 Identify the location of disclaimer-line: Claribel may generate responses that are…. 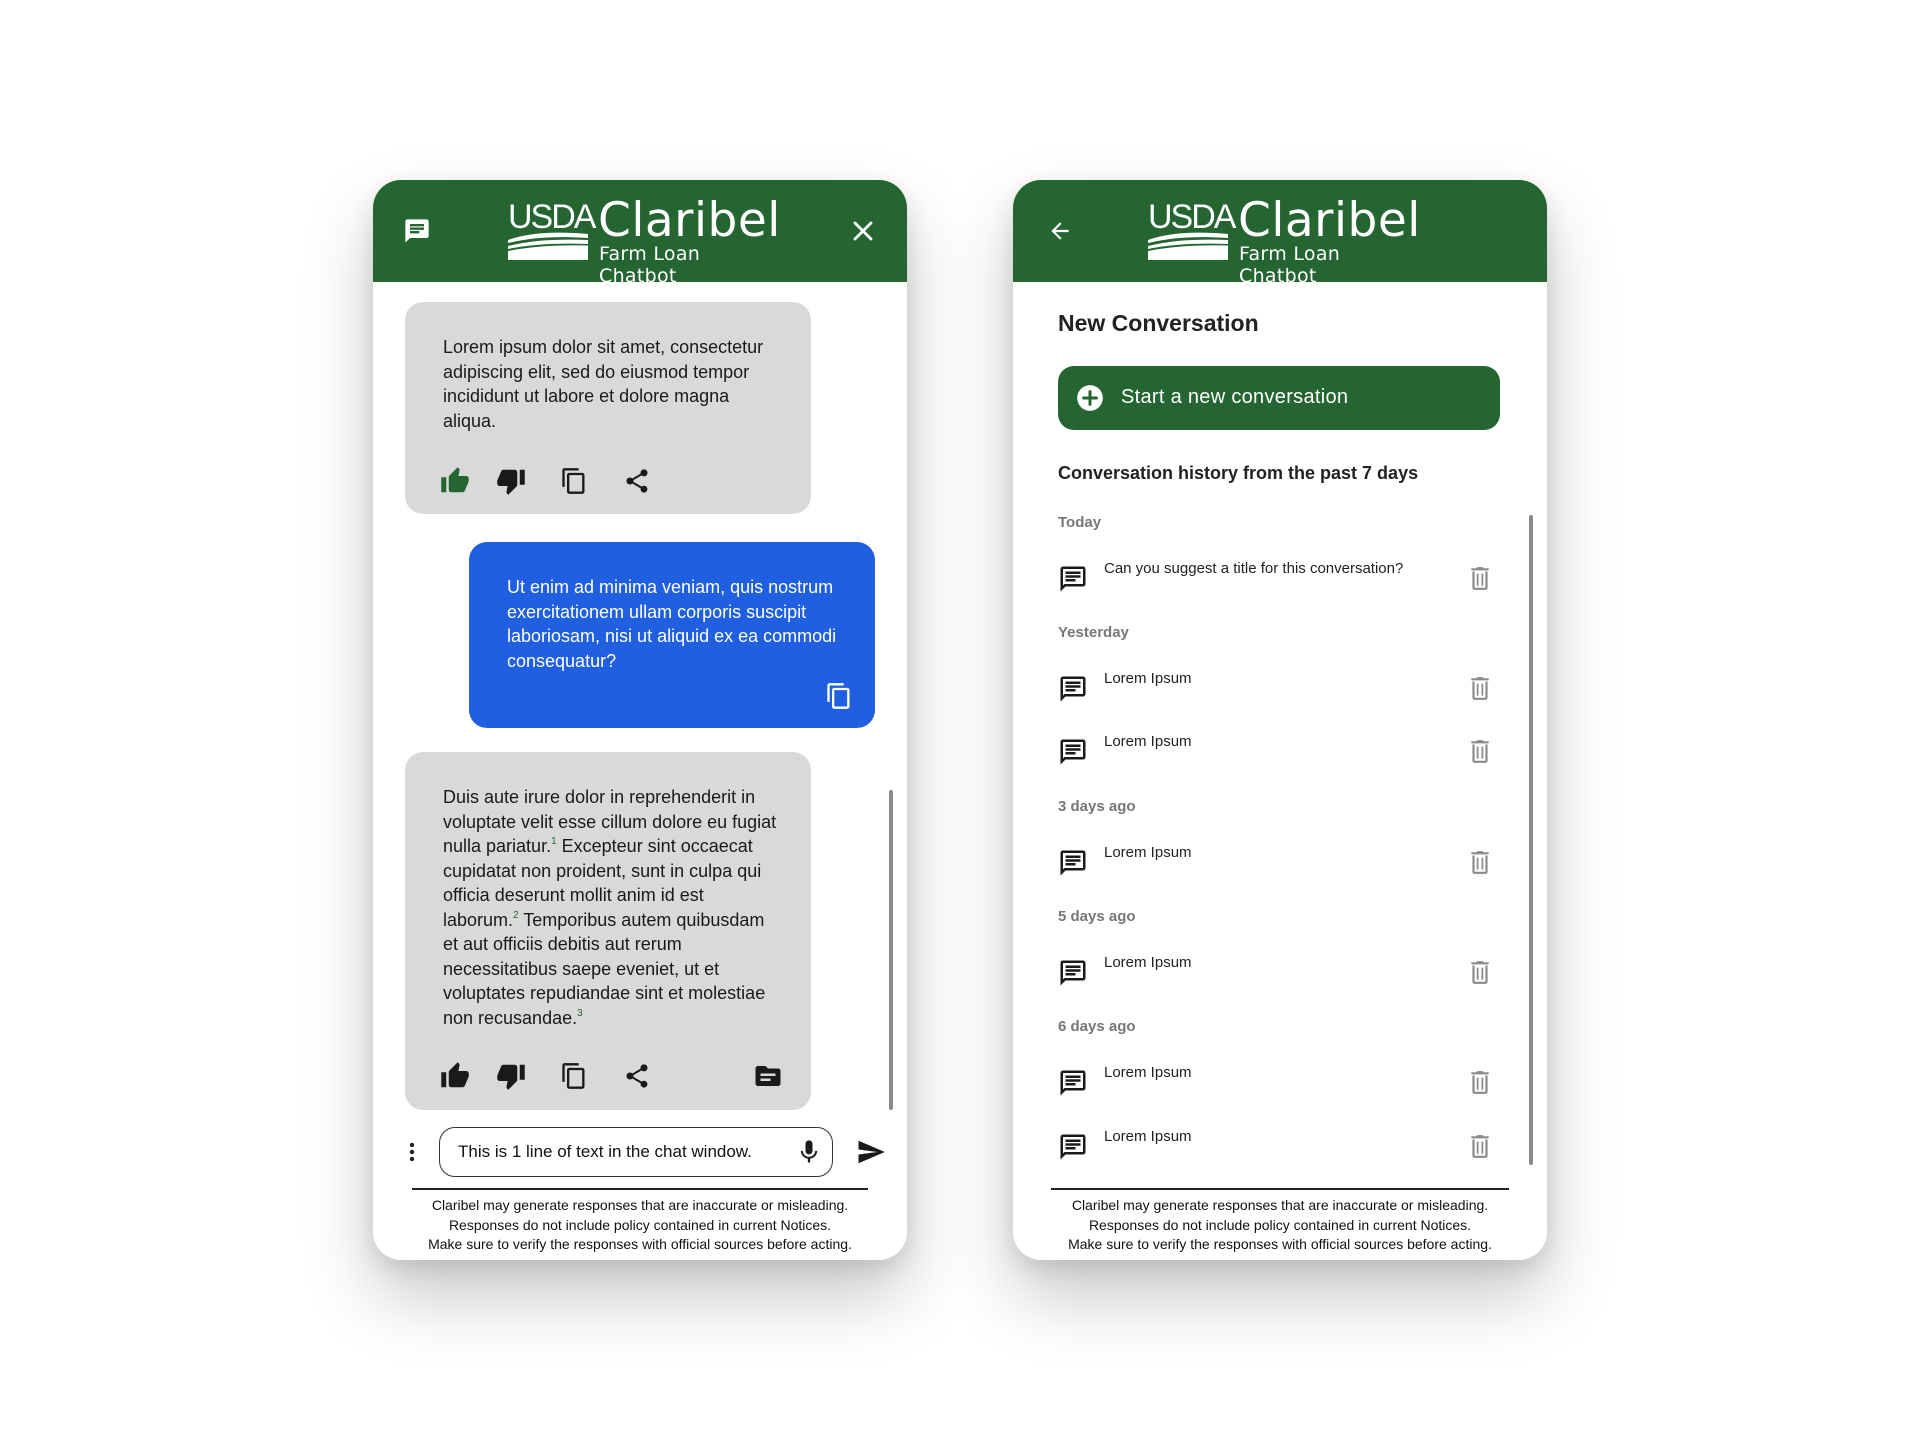
(1280, 1205).